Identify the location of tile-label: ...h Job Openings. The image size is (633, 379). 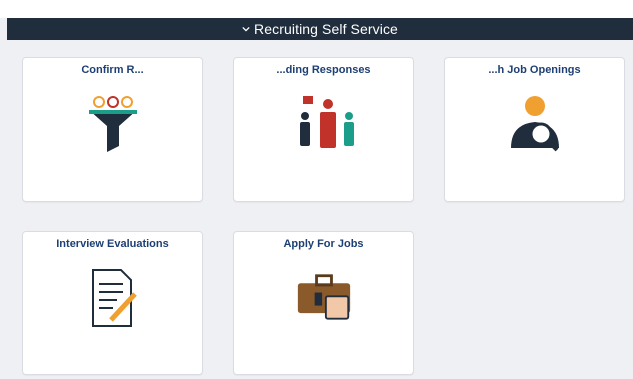
(534, 70).